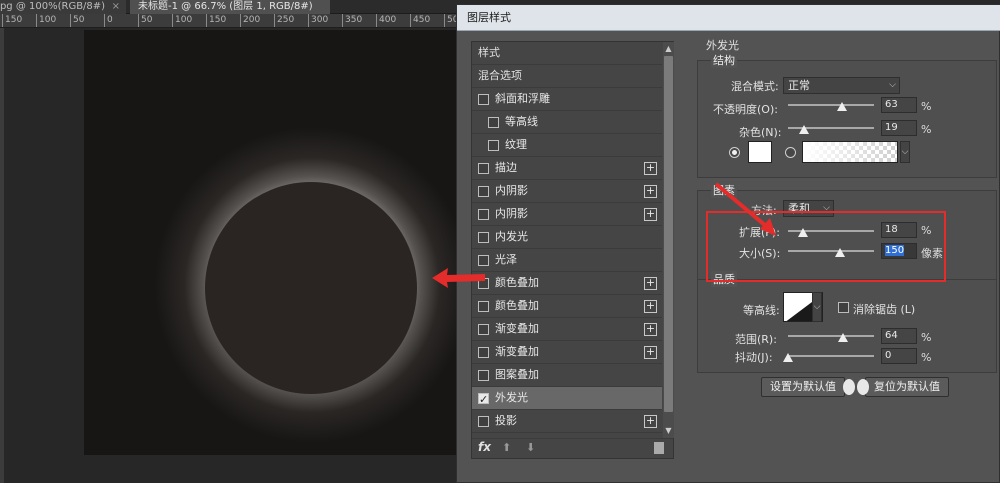 The image size is (1000, 483). Describe the element at coordinates (604, 235) in the screenshot. I see `annotation-arrows` at that location.